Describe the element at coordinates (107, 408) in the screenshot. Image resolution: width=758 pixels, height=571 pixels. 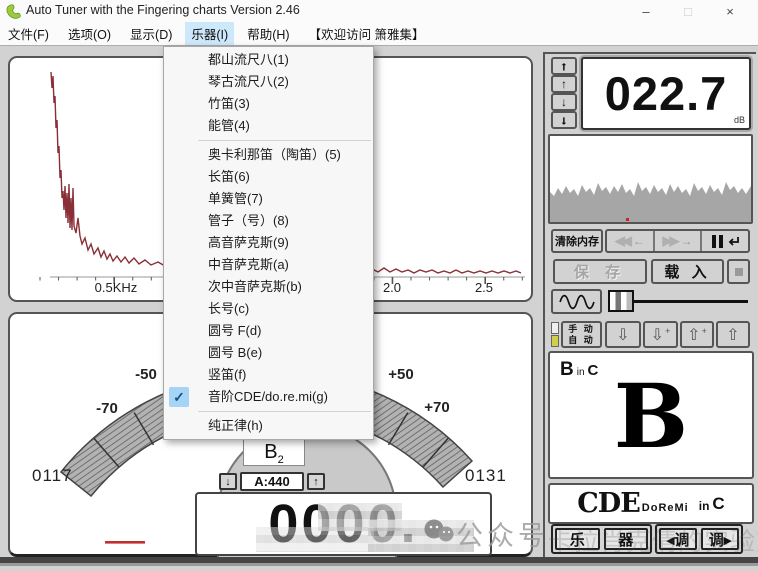
I see `meter-label-minus70: -70` at that location.